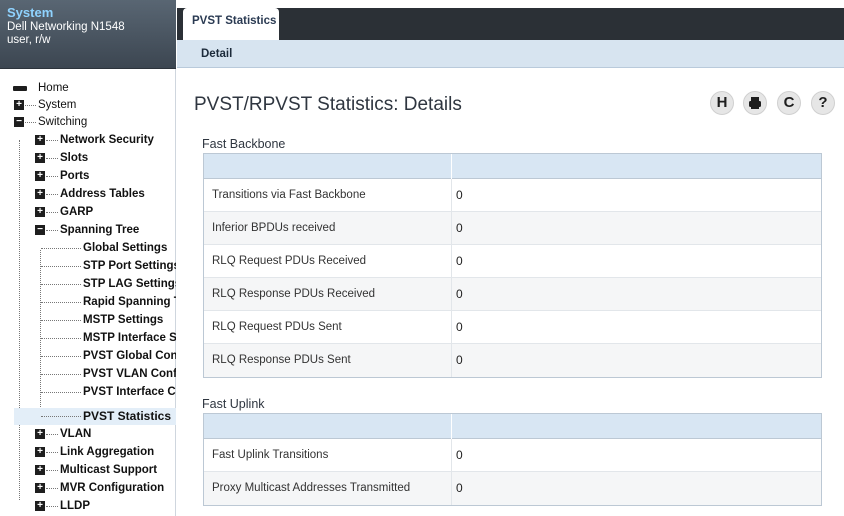  I want to click on nav-item-mstp-settings: MSTP Settings, so click(88, 320).